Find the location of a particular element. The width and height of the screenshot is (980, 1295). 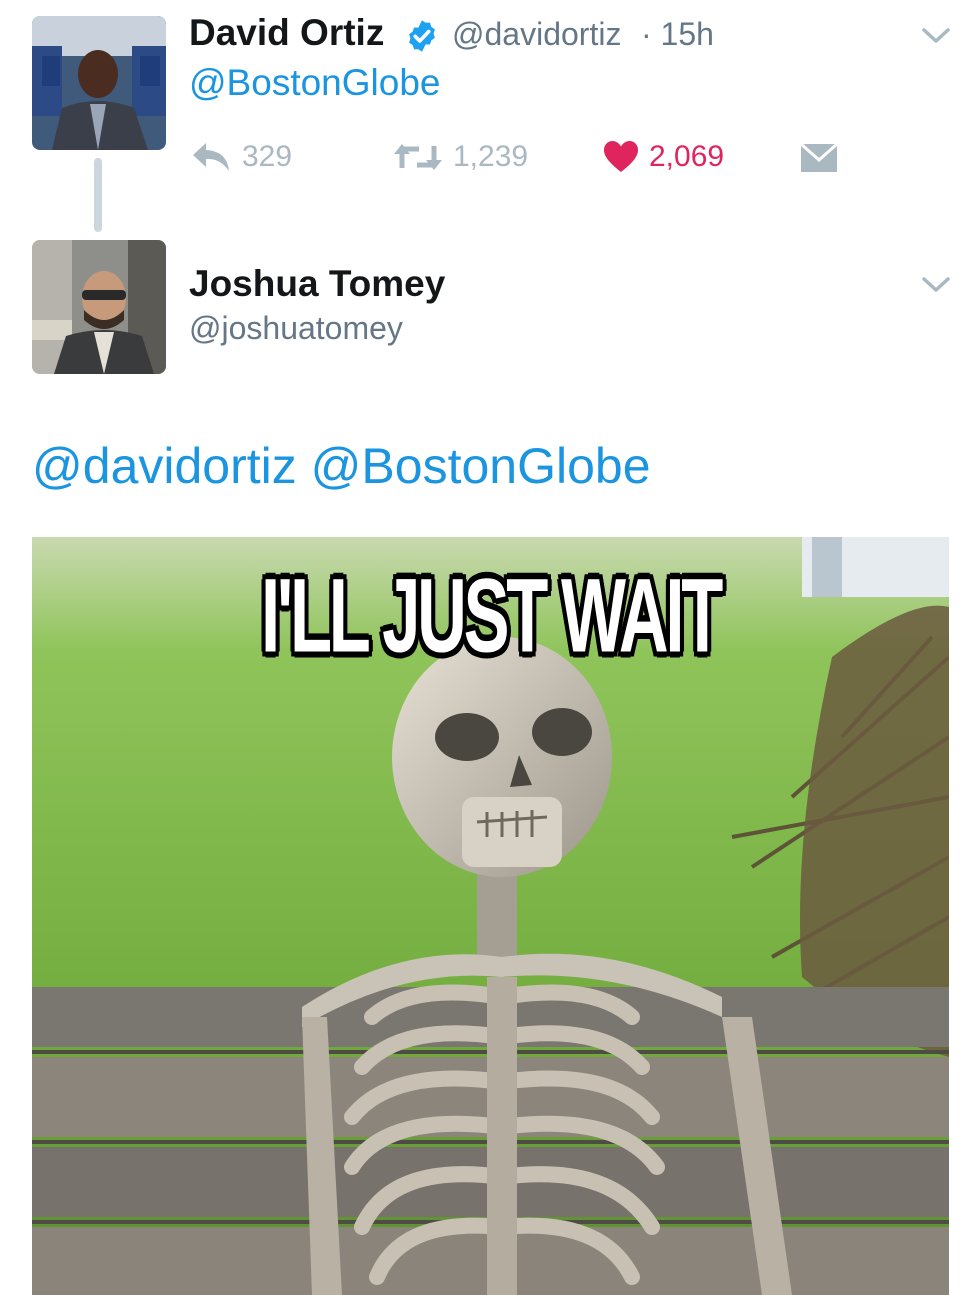

tweet-text: @davidortiz @BostonGlobe is located at coordinates (341, 466).